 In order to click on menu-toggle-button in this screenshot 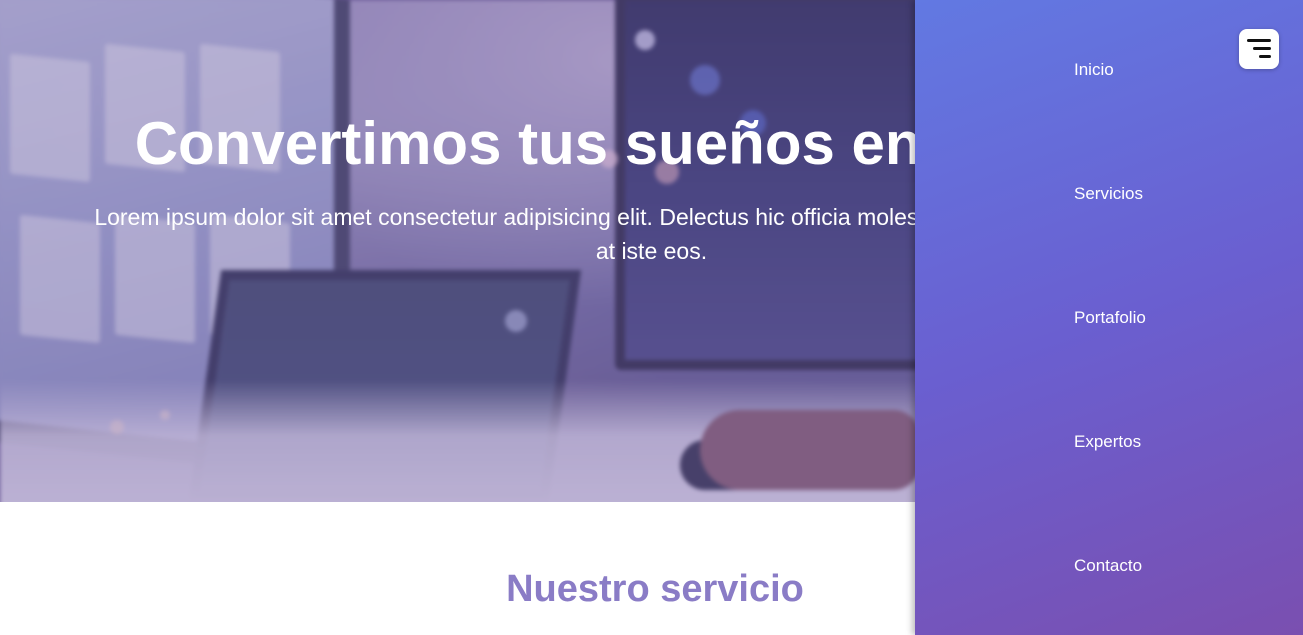, I will do `click(1259, 49)`.